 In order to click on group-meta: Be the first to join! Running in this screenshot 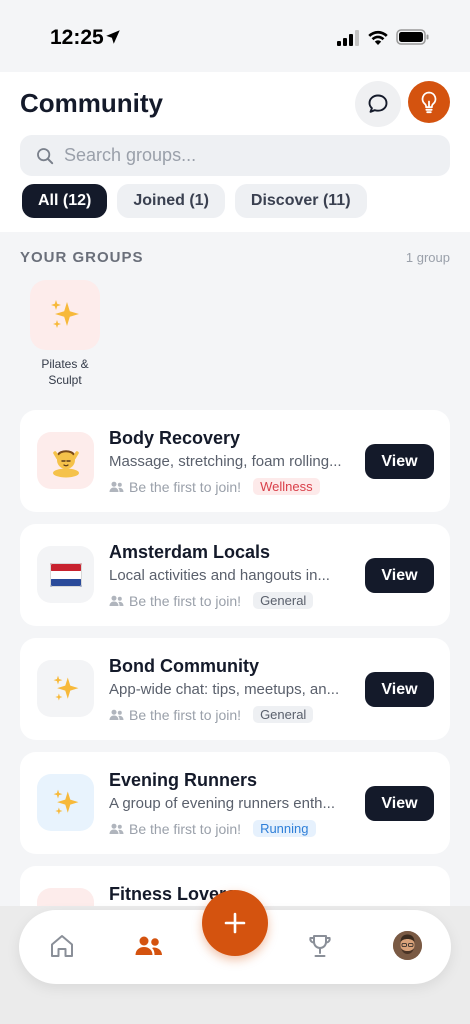, I will do `click(212, 828)`.